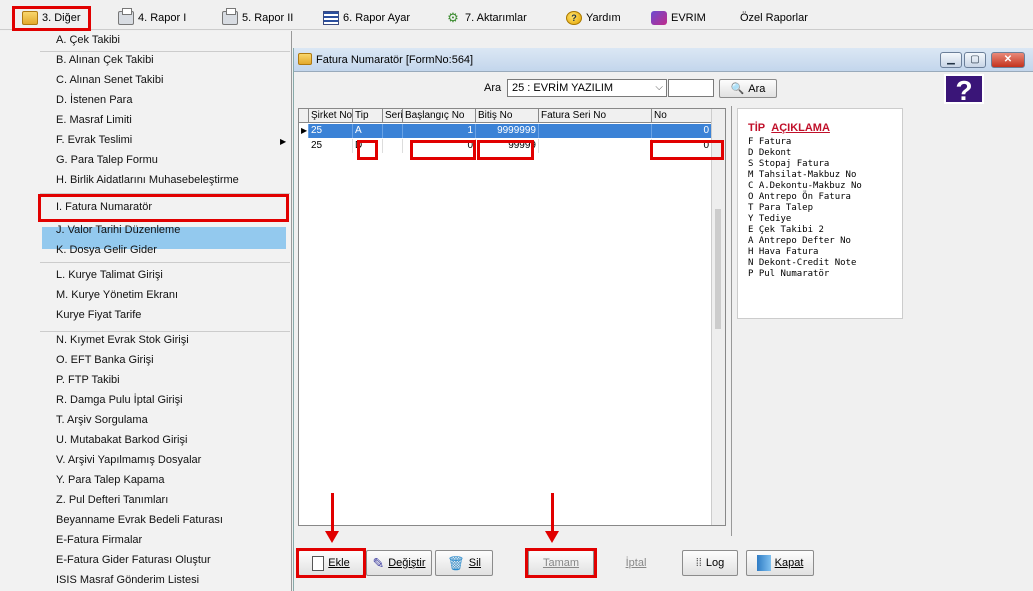 Image resolution: width=1033 pixels, height=591 pixels. What do you see at coordinates (102, 420) in the screenshot?
I see `dropdown-item: T. Arşiv Sorgulama` at bounding box center [102, 420].